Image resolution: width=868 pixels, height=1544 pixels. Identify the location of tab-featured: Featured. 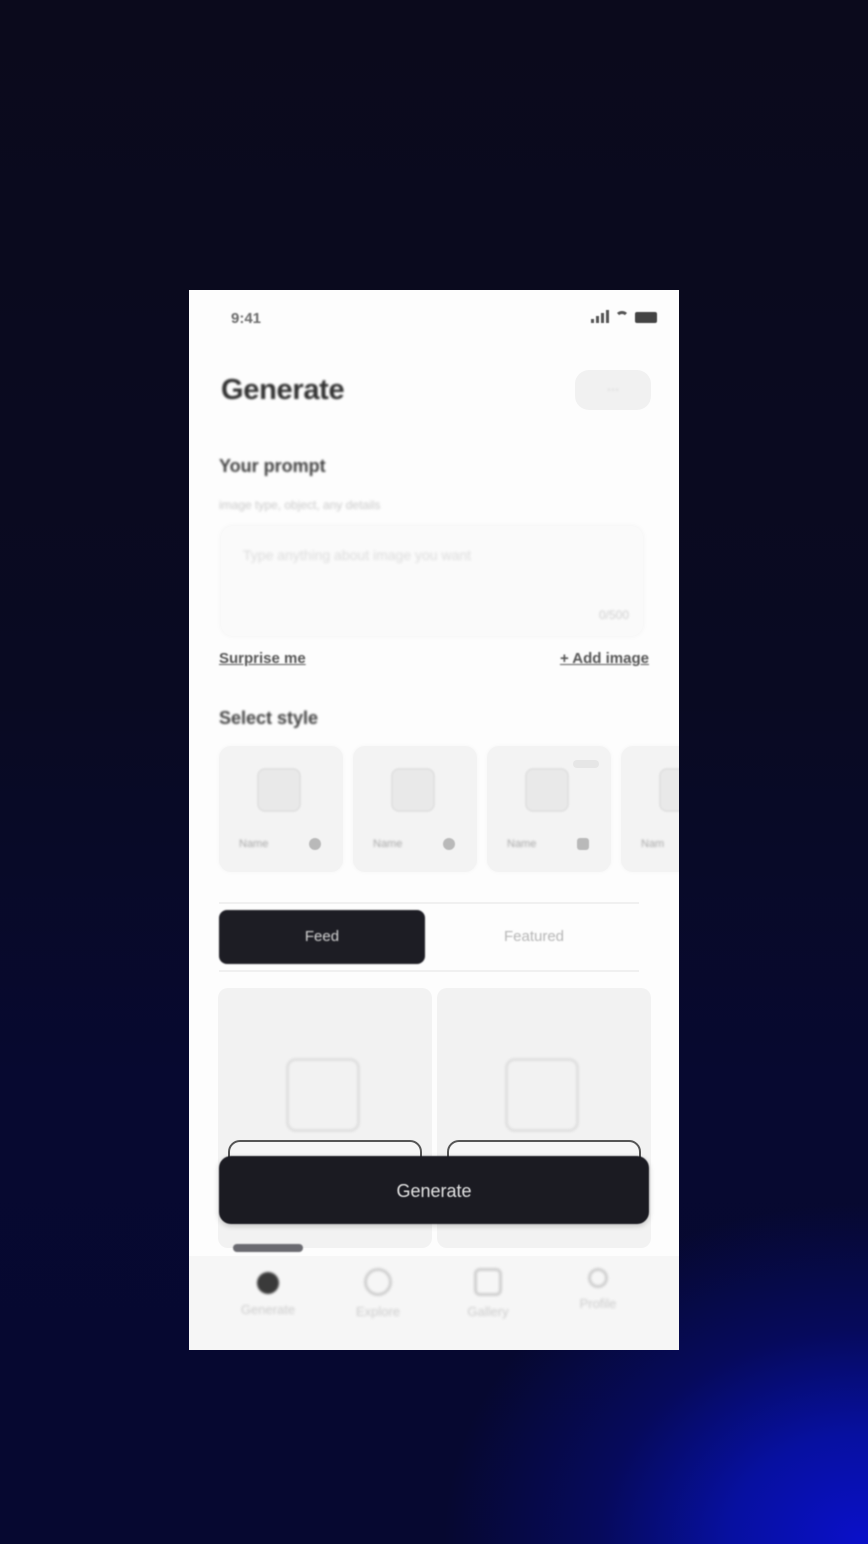
(534, 937).